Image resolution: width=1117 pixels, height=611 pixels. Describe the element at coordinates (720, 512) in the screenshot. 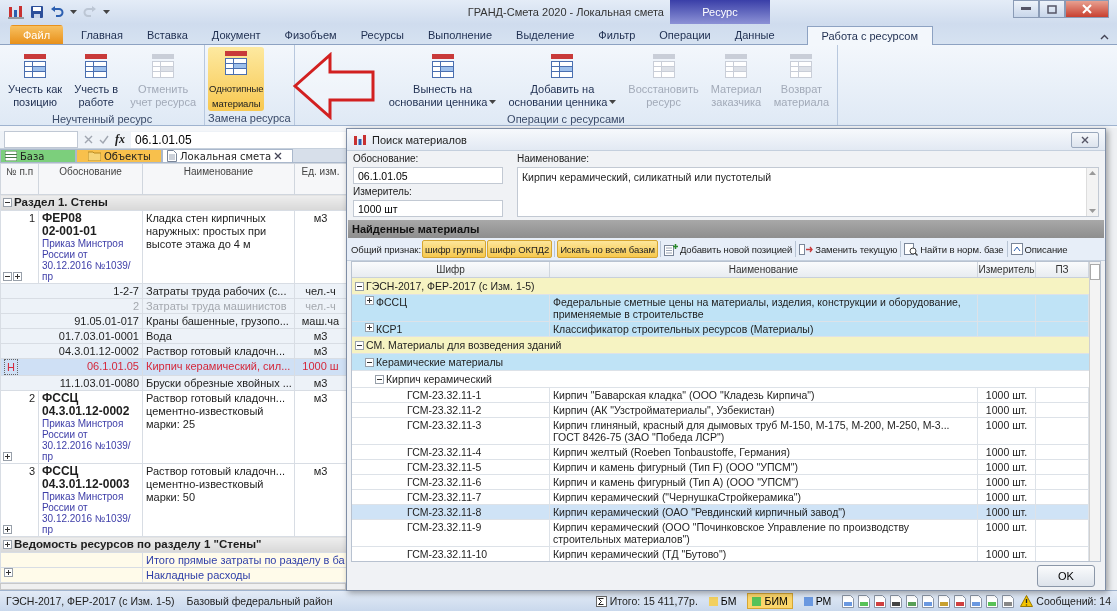

I see `table-row: ГСМ-23.32.11-8 Кирпич керамический (ОАО "Ревдинский кирпичный завод") 1000 шт.` at that location.